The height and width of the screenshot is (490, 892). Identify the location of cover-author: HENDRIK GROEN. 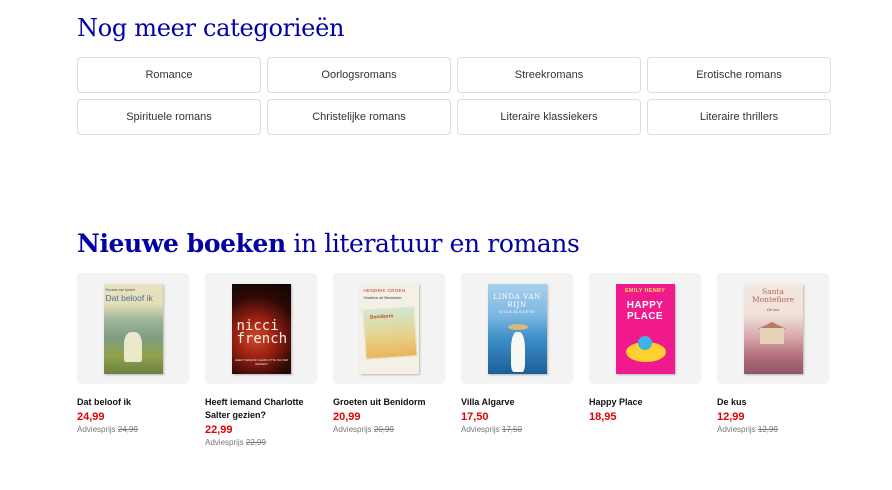
(384, 290).